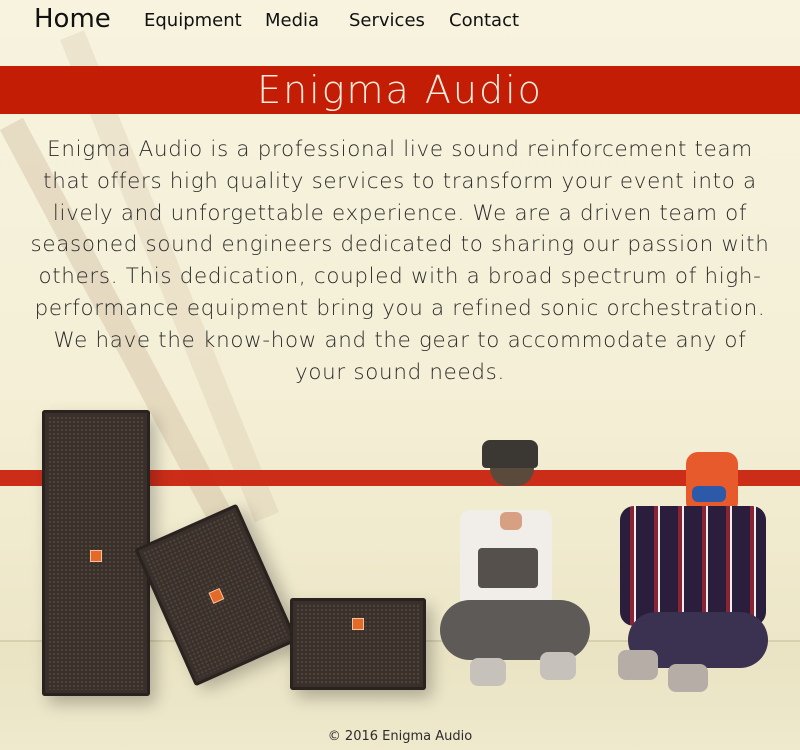 This screenshot has height=750, width=800. Describe the element at coordinates (72, 19) in the screenshot. I see `nav-home-link: Home` at that location.